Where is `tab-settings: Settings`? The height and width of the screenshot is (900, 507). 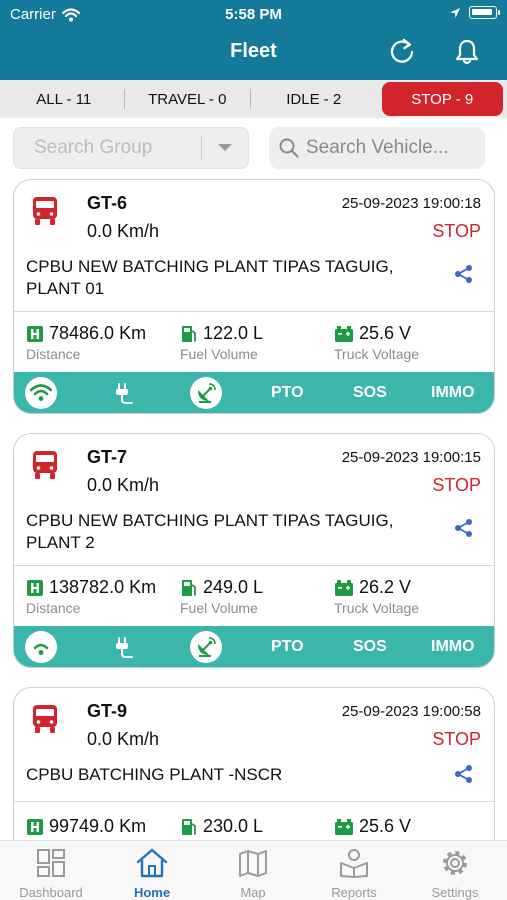 tab-settings: Settings is located at coordinates (455, 872).